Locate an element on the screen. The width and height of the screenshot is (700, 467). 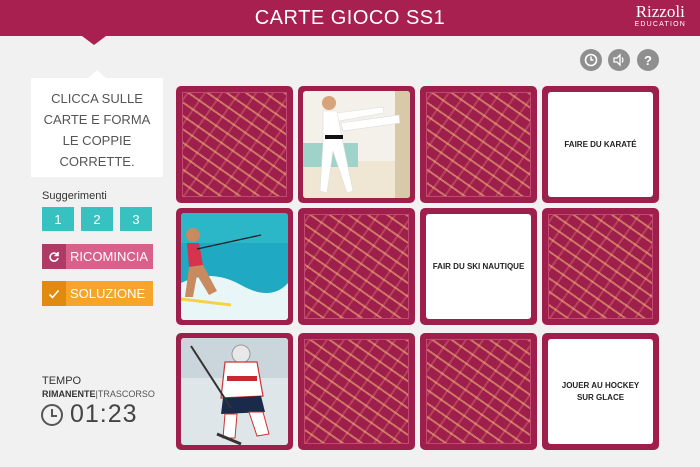
card-label-line: SUR GLACE is located at coordinates (600, 397).